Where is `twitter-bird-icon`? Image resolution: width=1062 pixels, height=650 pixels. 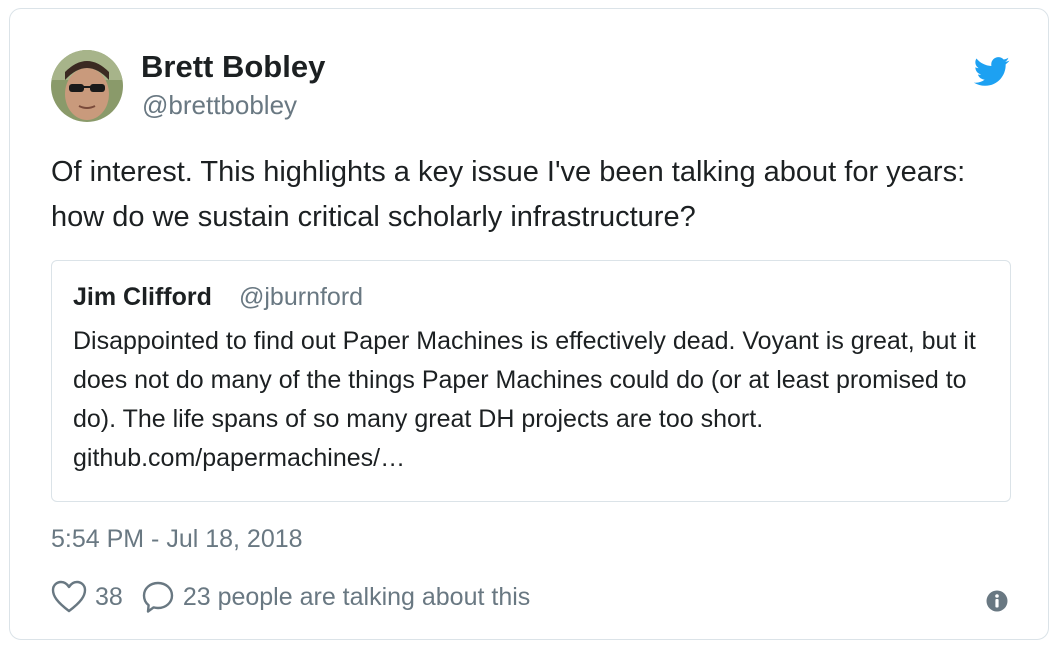
twitter-bird-icon is located at coordinates (992, 72).